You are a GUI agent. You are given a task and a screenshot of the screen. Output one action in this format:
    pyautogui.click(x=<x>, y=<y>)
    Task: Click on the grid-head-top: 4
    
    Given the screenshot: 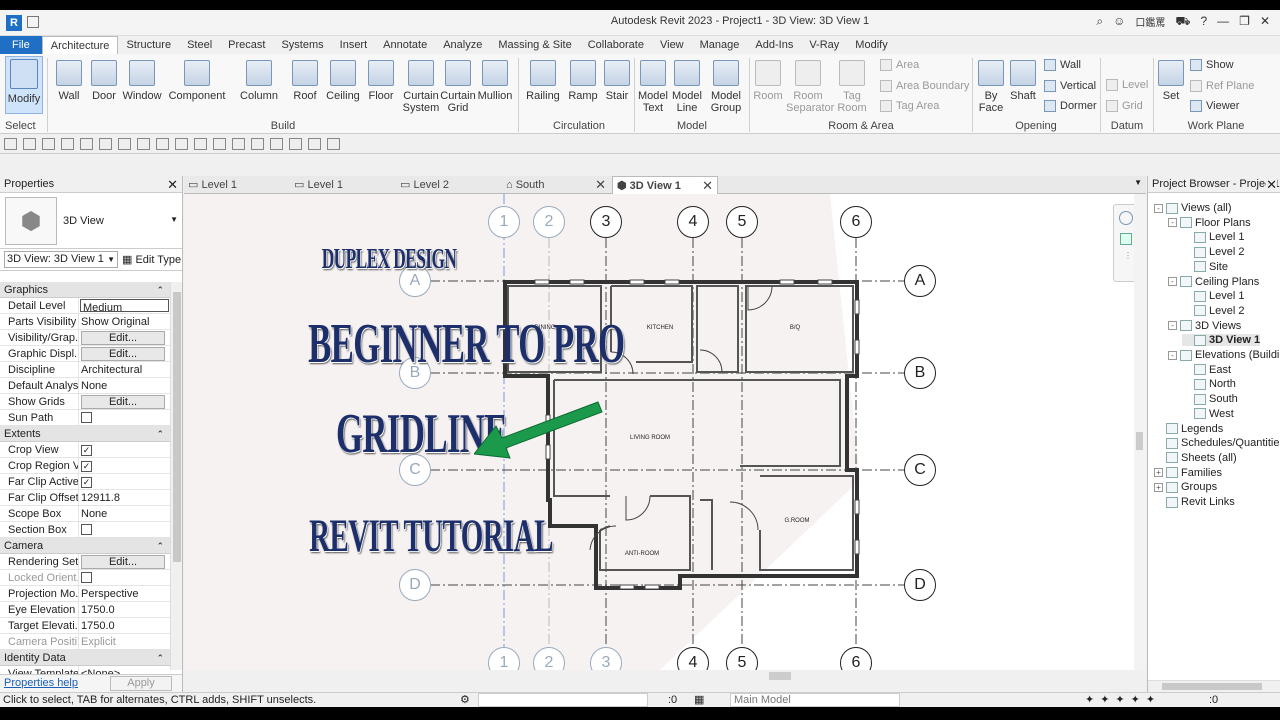 What is the action you would take?
    pyautogui.click(x=693, y=222)
    